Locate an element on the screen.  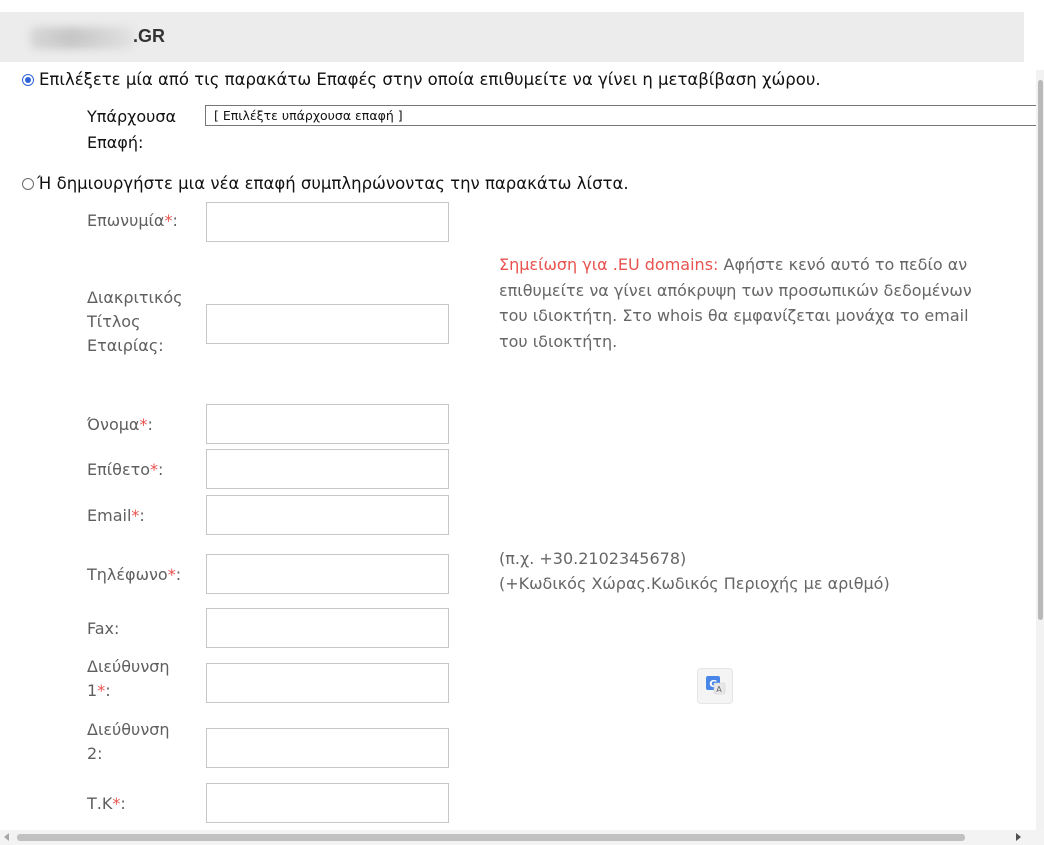
field-label-company-name: Επωνυμία*: is located at coordinates (132, 220).